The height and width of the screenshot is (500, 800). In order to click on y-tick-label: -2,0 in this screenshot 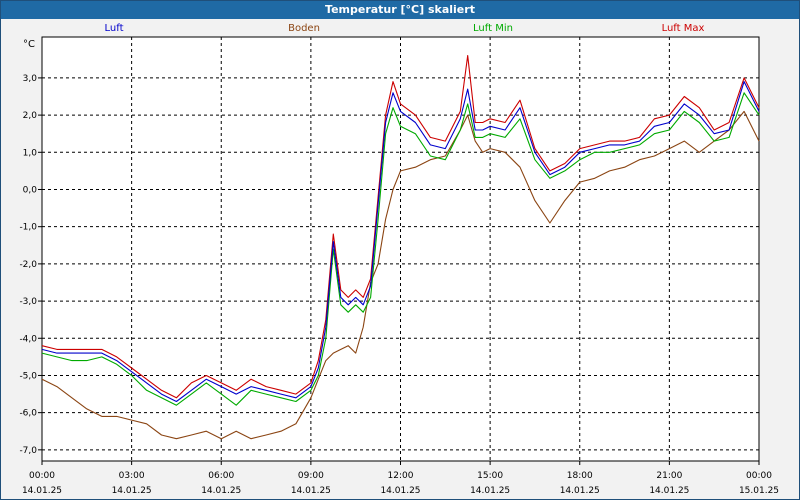, I will do `click(28, 265)`.